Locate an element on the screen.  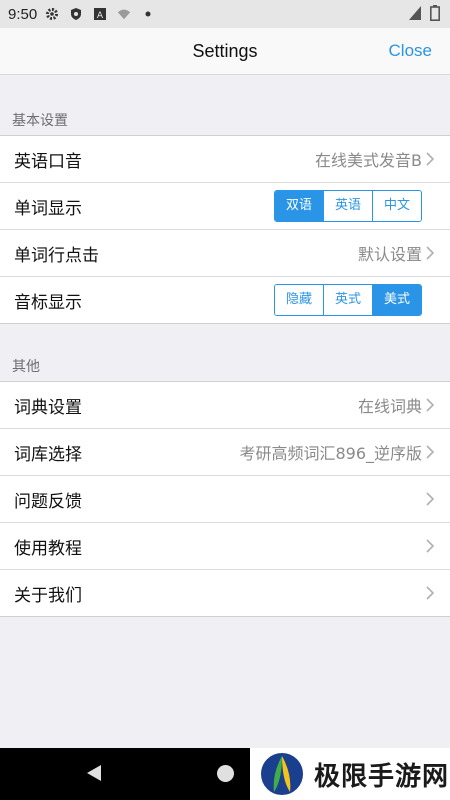
watermark-text: 极限手游网 is located at coordinates (382, 776).